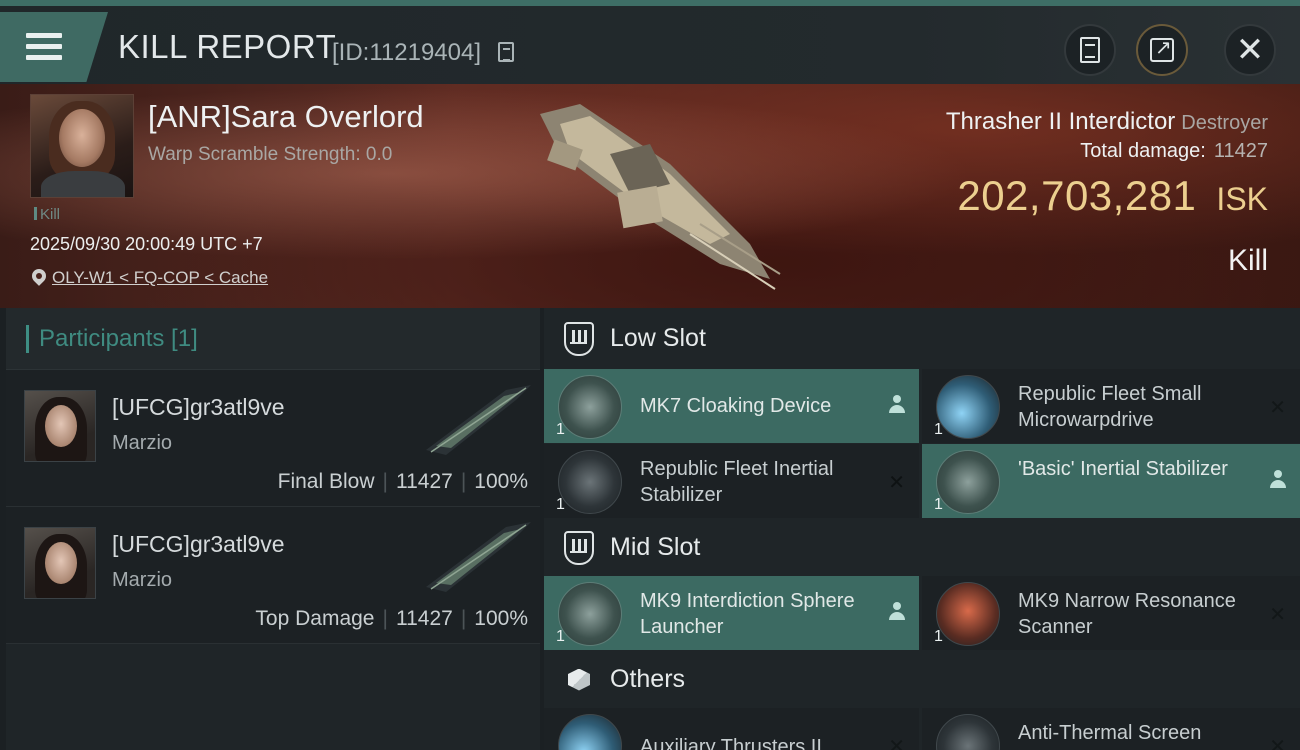 The width and height of the screenshot is (1300, 750). What do you see at coordinates (737, 482) in the screenshot?
I see `module-name: Republic Fleet Inertial Stabilizer` at bounding box center [737, 482].